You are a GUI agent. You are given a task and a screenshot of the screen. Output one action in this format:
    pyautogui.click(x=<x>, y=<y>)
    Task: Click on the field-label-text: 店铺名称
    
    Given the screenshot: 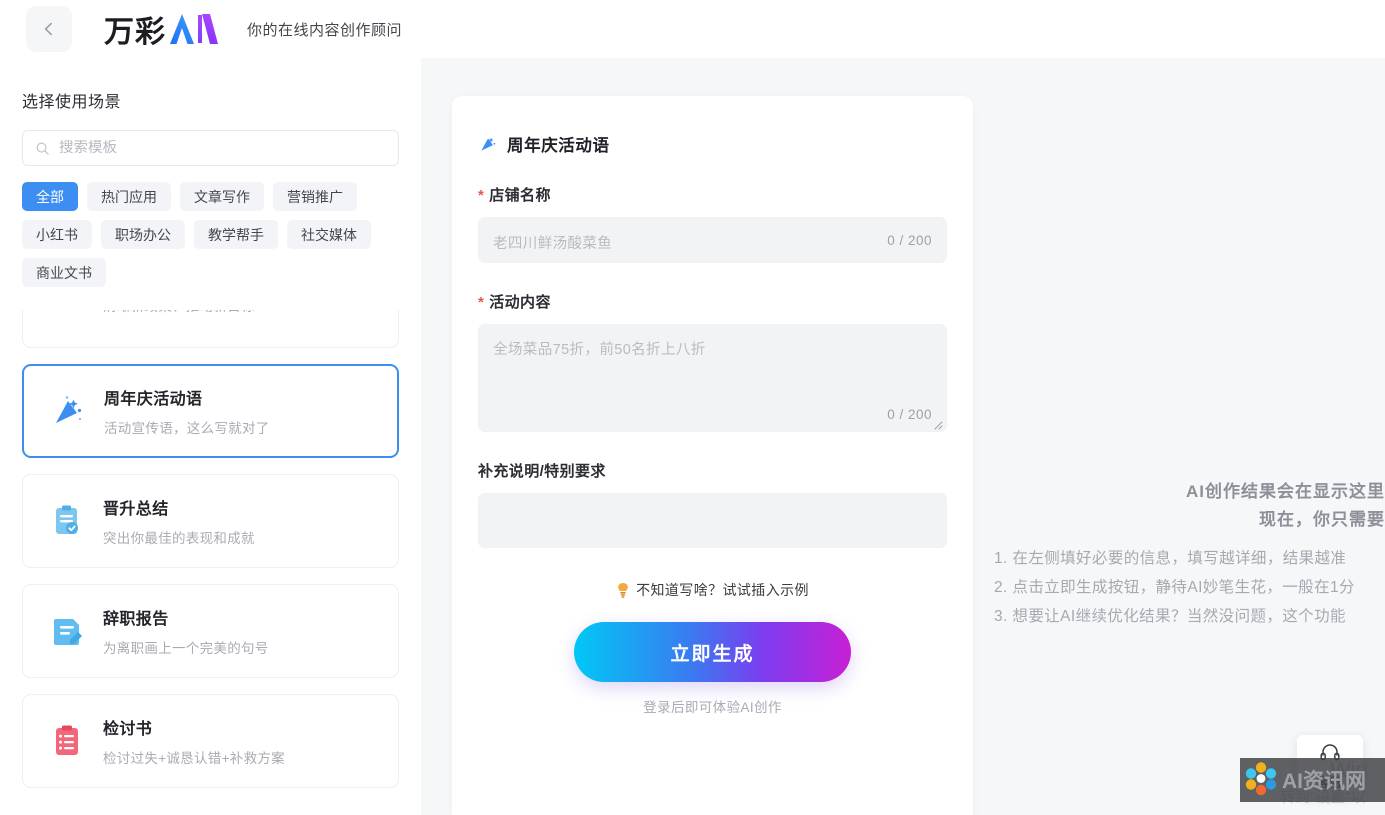 What is the action you would take?
    pyautogui.click(x=520, y=195)
    